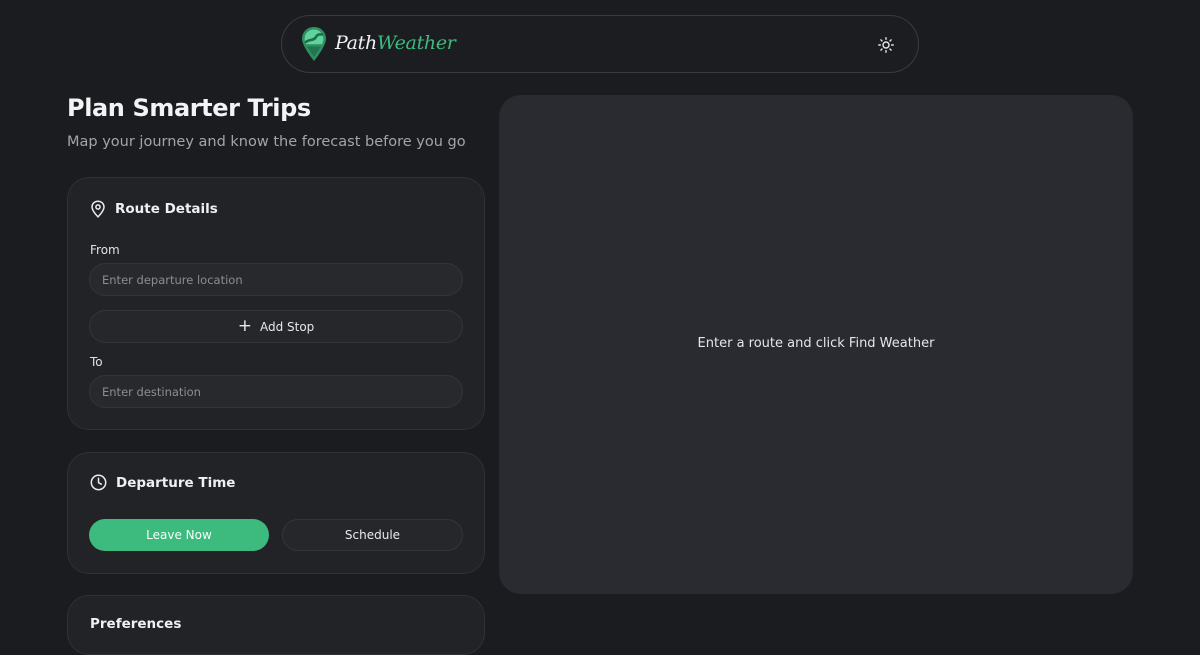  Describe the element at coordinates (98, 209) in the screenshot. I see `location-pin-icon` at that location.